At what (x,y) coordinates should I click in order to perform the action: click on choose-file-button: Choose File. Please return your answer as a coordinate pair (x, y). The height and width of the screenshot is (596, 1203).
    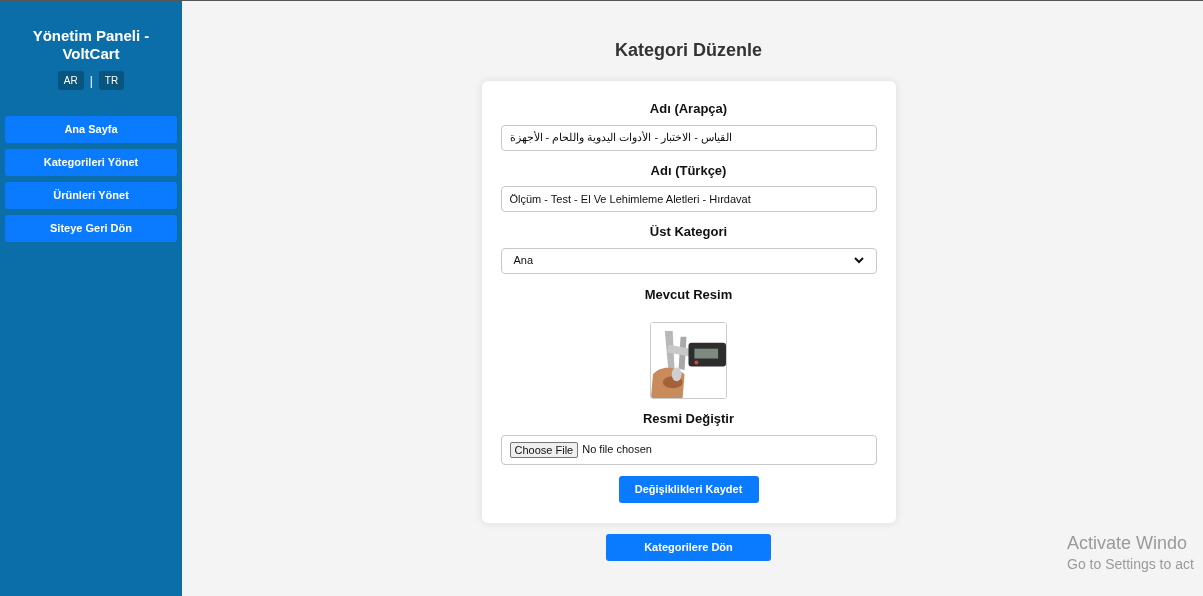
    Looking at the image, I should click on (544, 449).